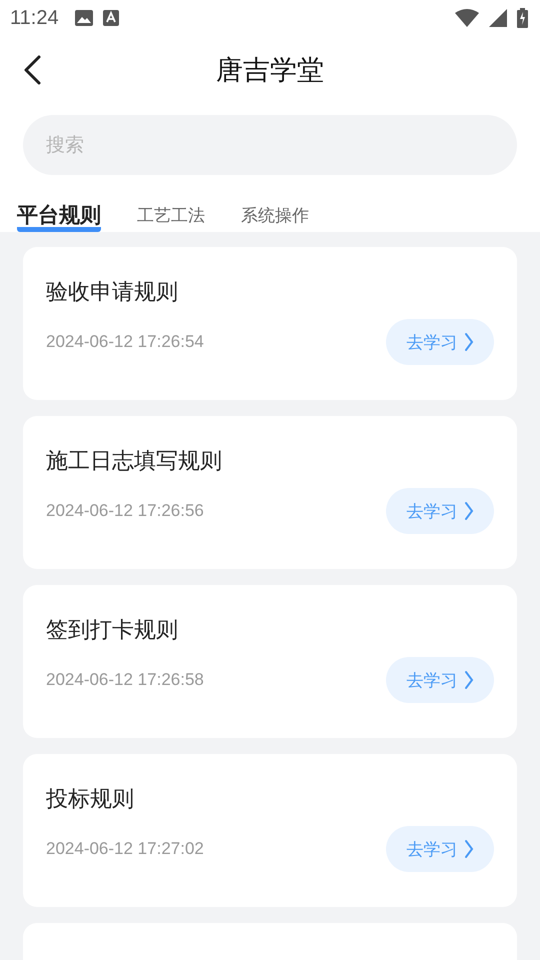 Image resolution: width=540 pixels, height=960 pixels. What do you see at coordinates (125, 342) in the screenshot?
I see `item-date: 2024-06-12 17:26:54` at bounding box center [125, 342].